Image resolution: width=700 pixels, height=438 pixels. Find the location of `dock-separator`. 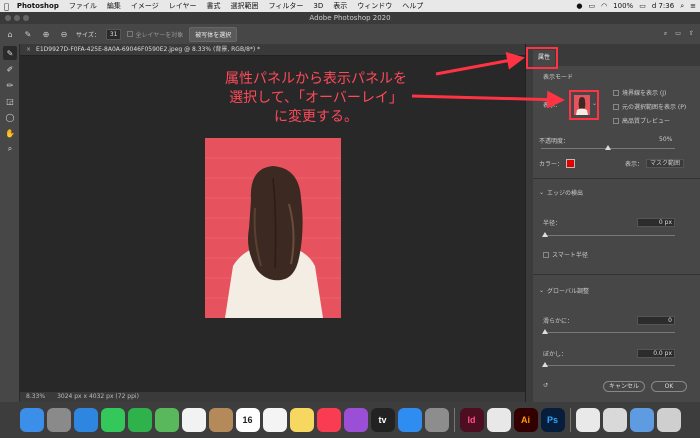

dock-separator is located at coordinates (454, 420).